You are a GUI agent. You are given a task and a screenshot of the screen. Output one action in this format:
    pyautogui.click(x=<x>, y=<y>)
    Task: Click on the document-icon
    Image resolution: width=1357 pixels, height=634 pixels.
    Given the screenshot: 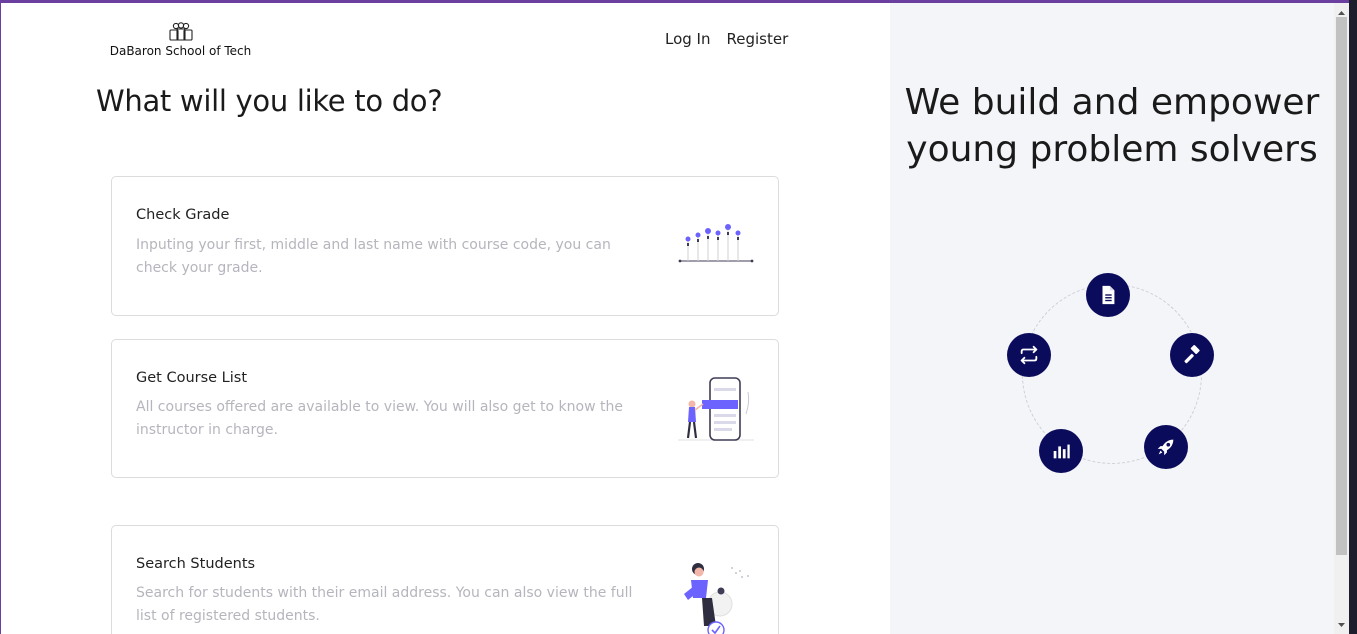 What is the action you would take?
    pyautogui.click(x=1108, y=295)
    